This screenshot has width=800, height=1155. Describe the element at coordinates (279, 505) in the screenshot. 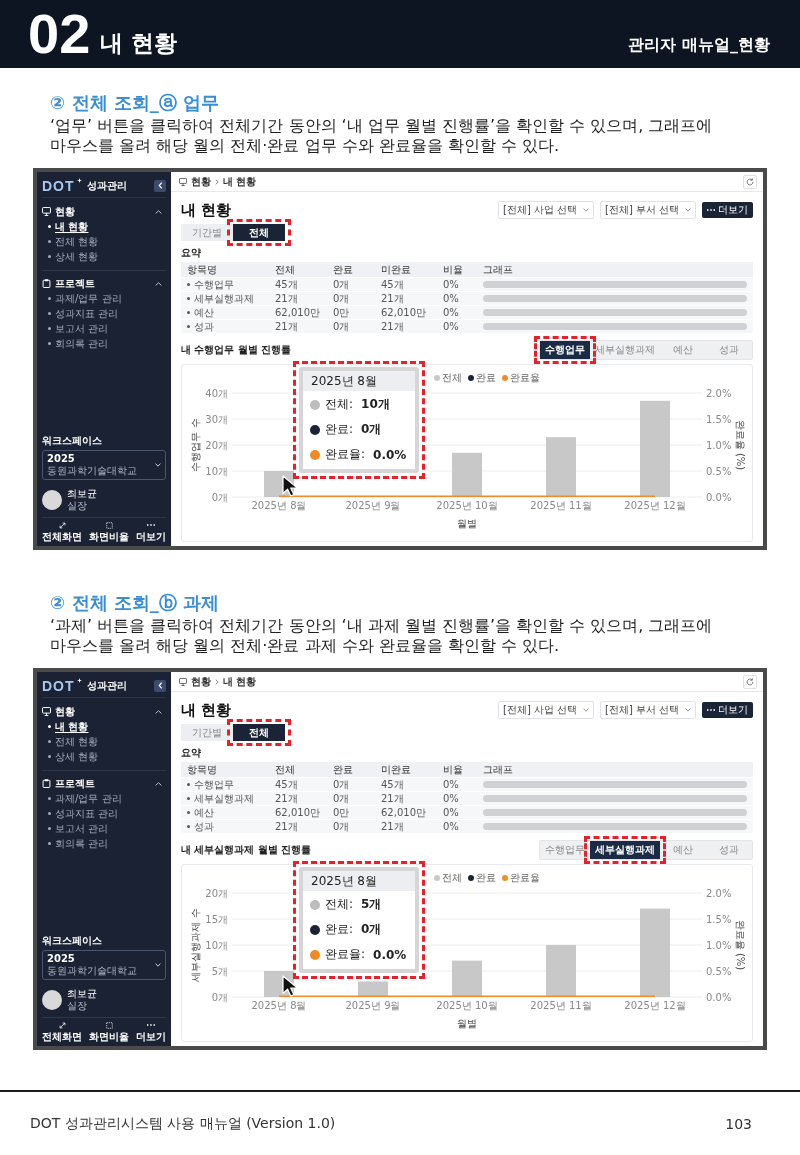

I see `x-tick-label: 2025년 8월` at that location.